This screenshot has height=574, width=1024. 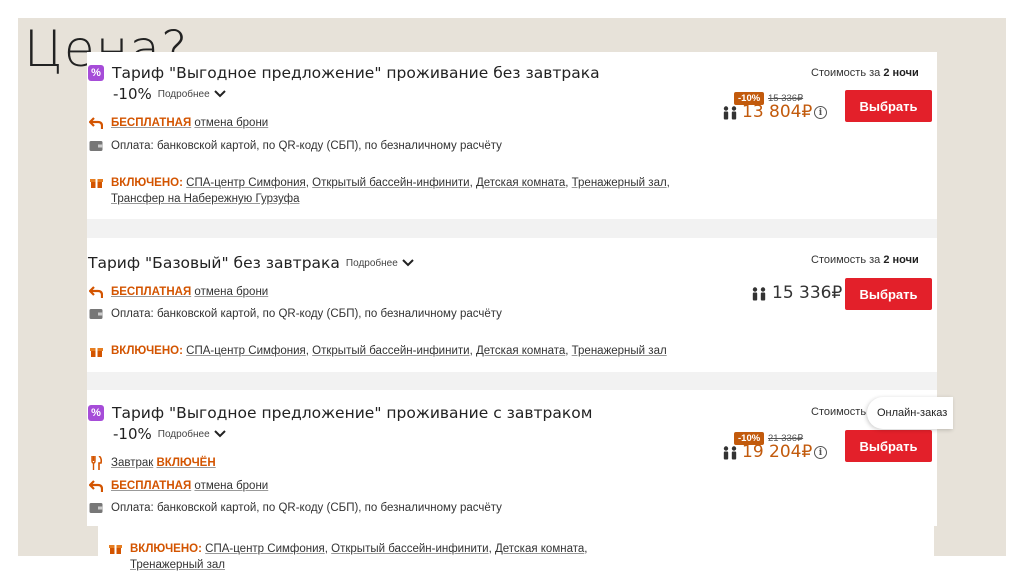 What do you see at coordinates (132, 94) in the screenshot?
I see `rate-1-discount: -10%` at bounding box center [132, 94].